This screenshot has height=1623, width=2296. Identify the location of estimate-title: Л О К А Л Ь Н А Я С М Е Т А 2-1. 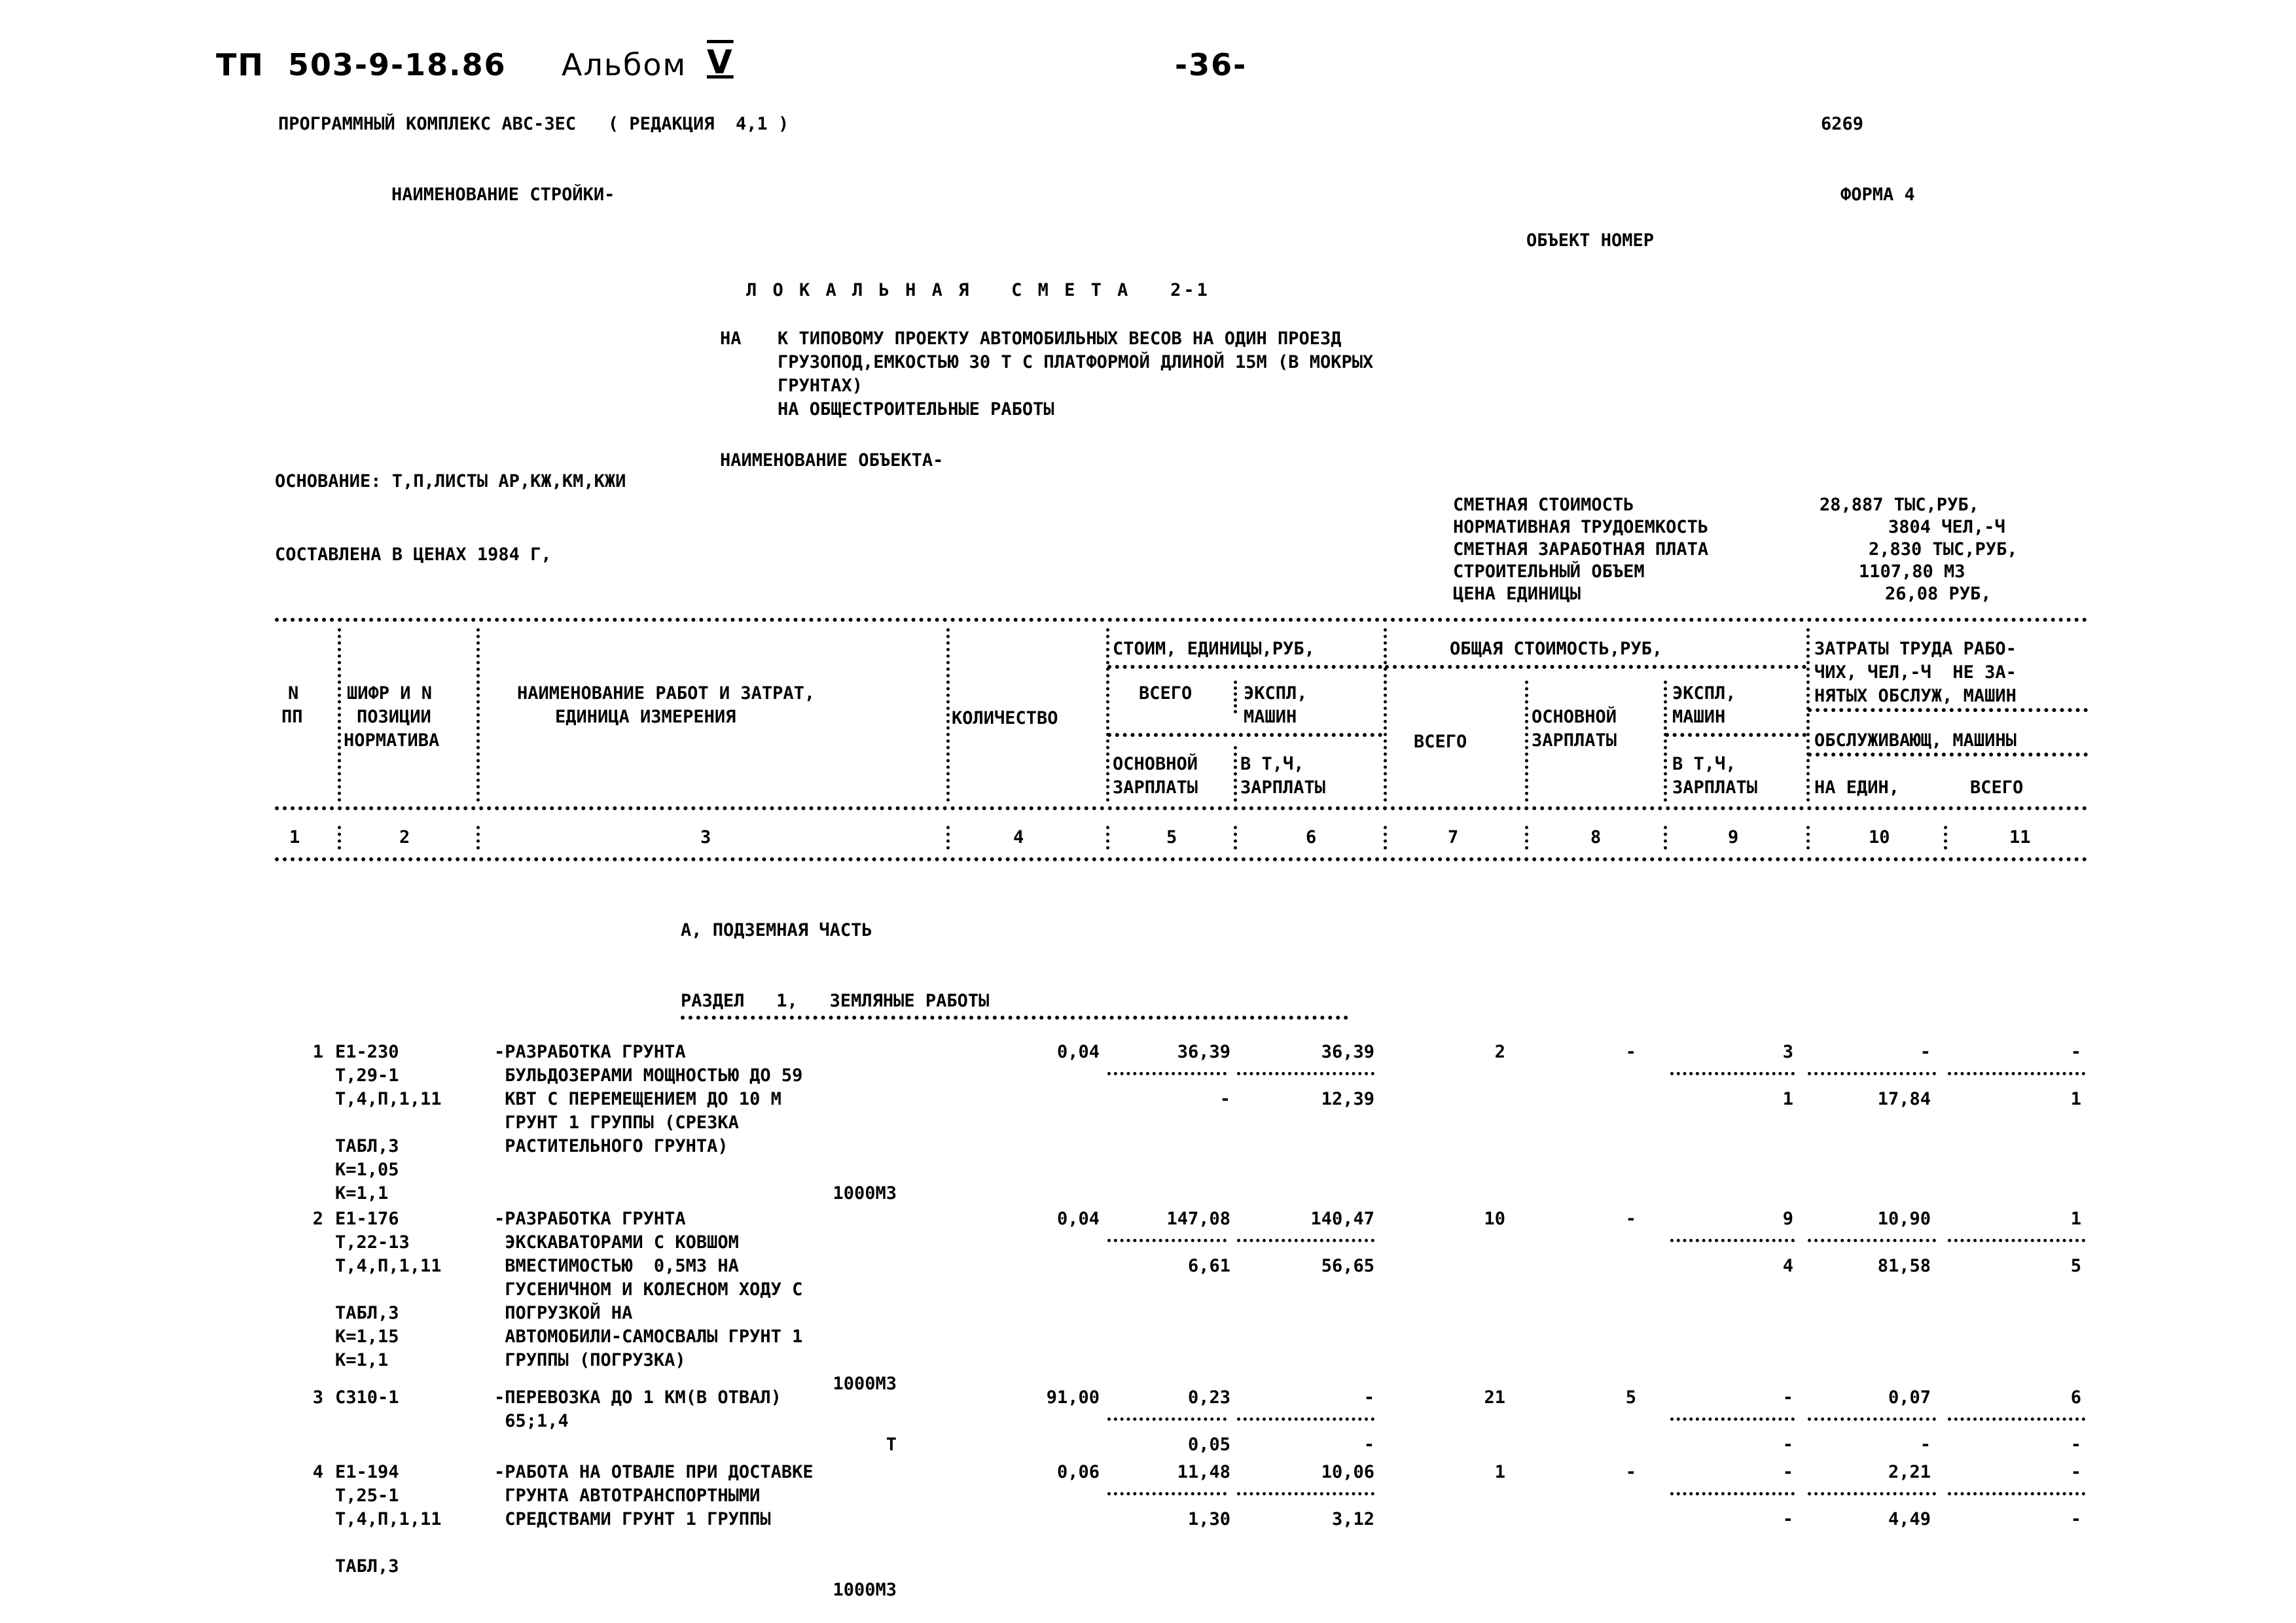
(978, 290).